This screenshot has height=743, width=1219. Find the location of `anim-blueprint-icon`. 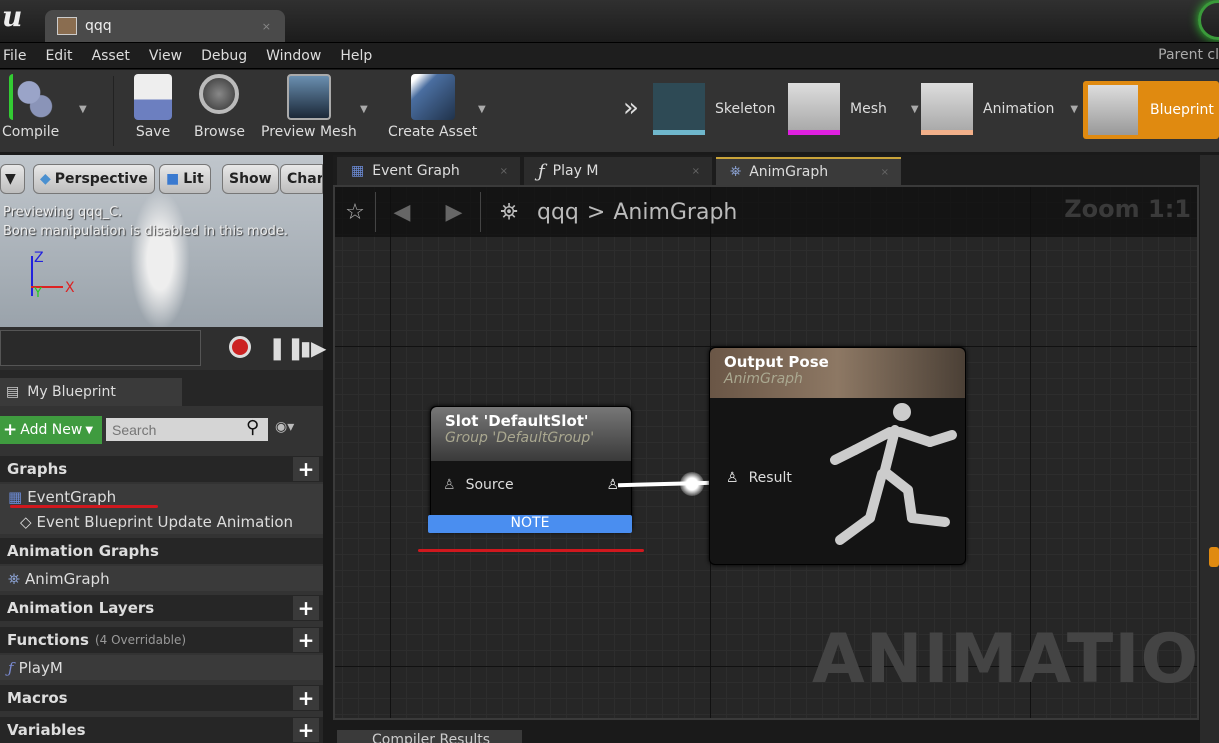

anim-blueprint-icon is located at coordinates (67, 26).